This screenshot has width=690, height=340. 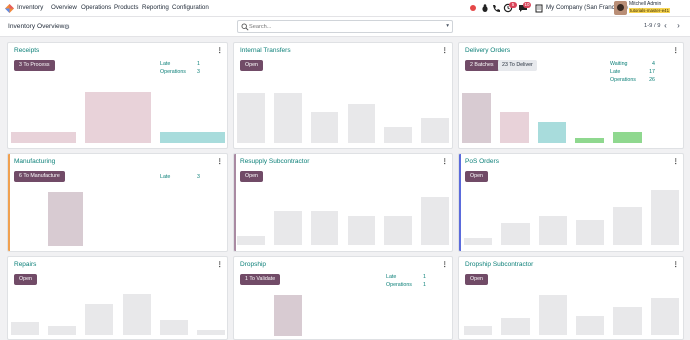 What do you see at coordinates (190, 7) in the screenshot?
I see `menu-configuration: Configuration` at bounding box center [190, 7].